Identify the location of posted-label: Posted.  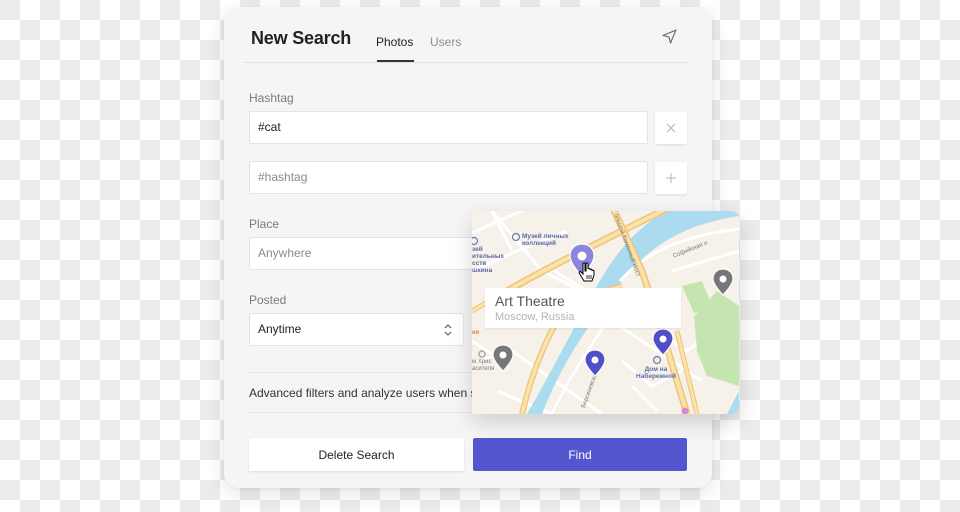
(268, 300).